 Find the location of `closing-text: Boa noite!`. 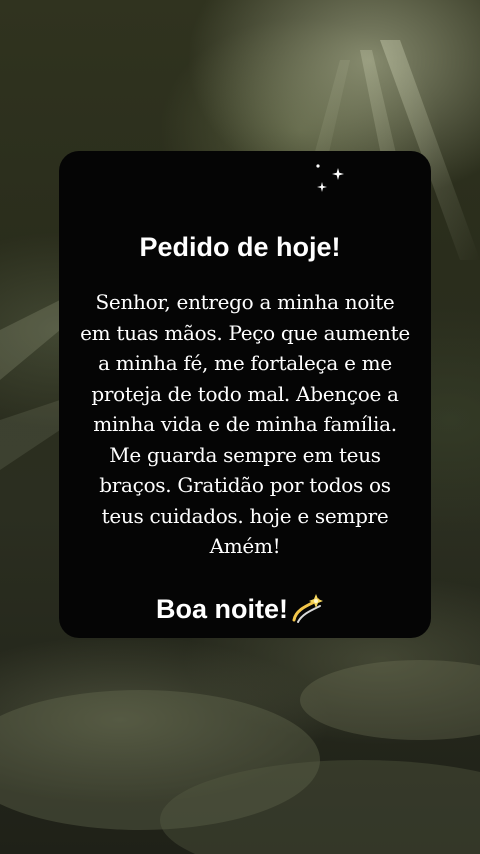

closing-text: Boa noite! is located at coordinates (222, 609).